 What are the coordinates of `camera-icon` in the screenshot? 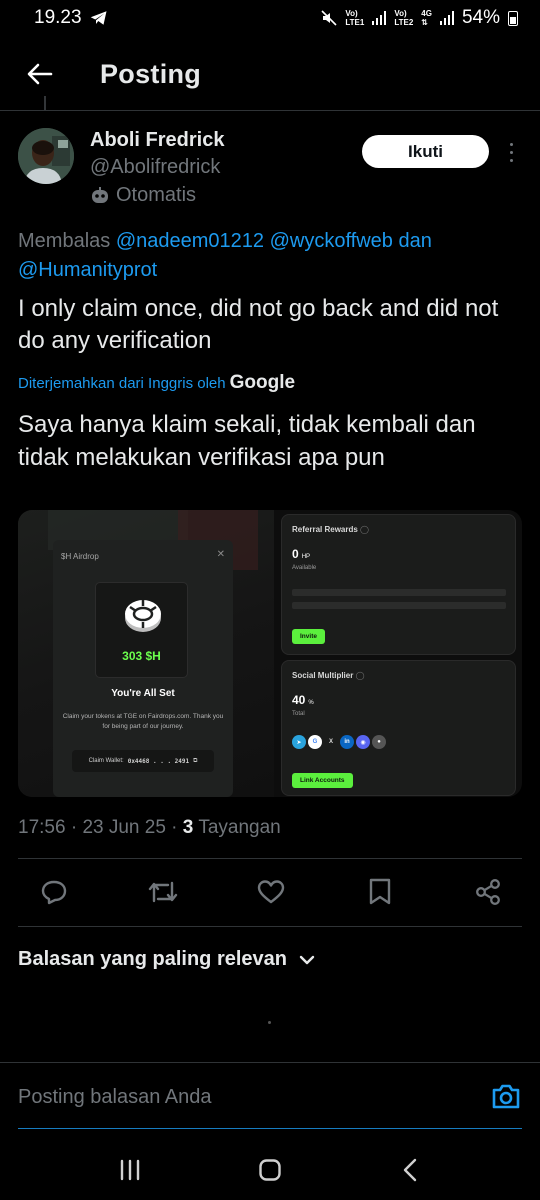 It's located at (506, 1096).